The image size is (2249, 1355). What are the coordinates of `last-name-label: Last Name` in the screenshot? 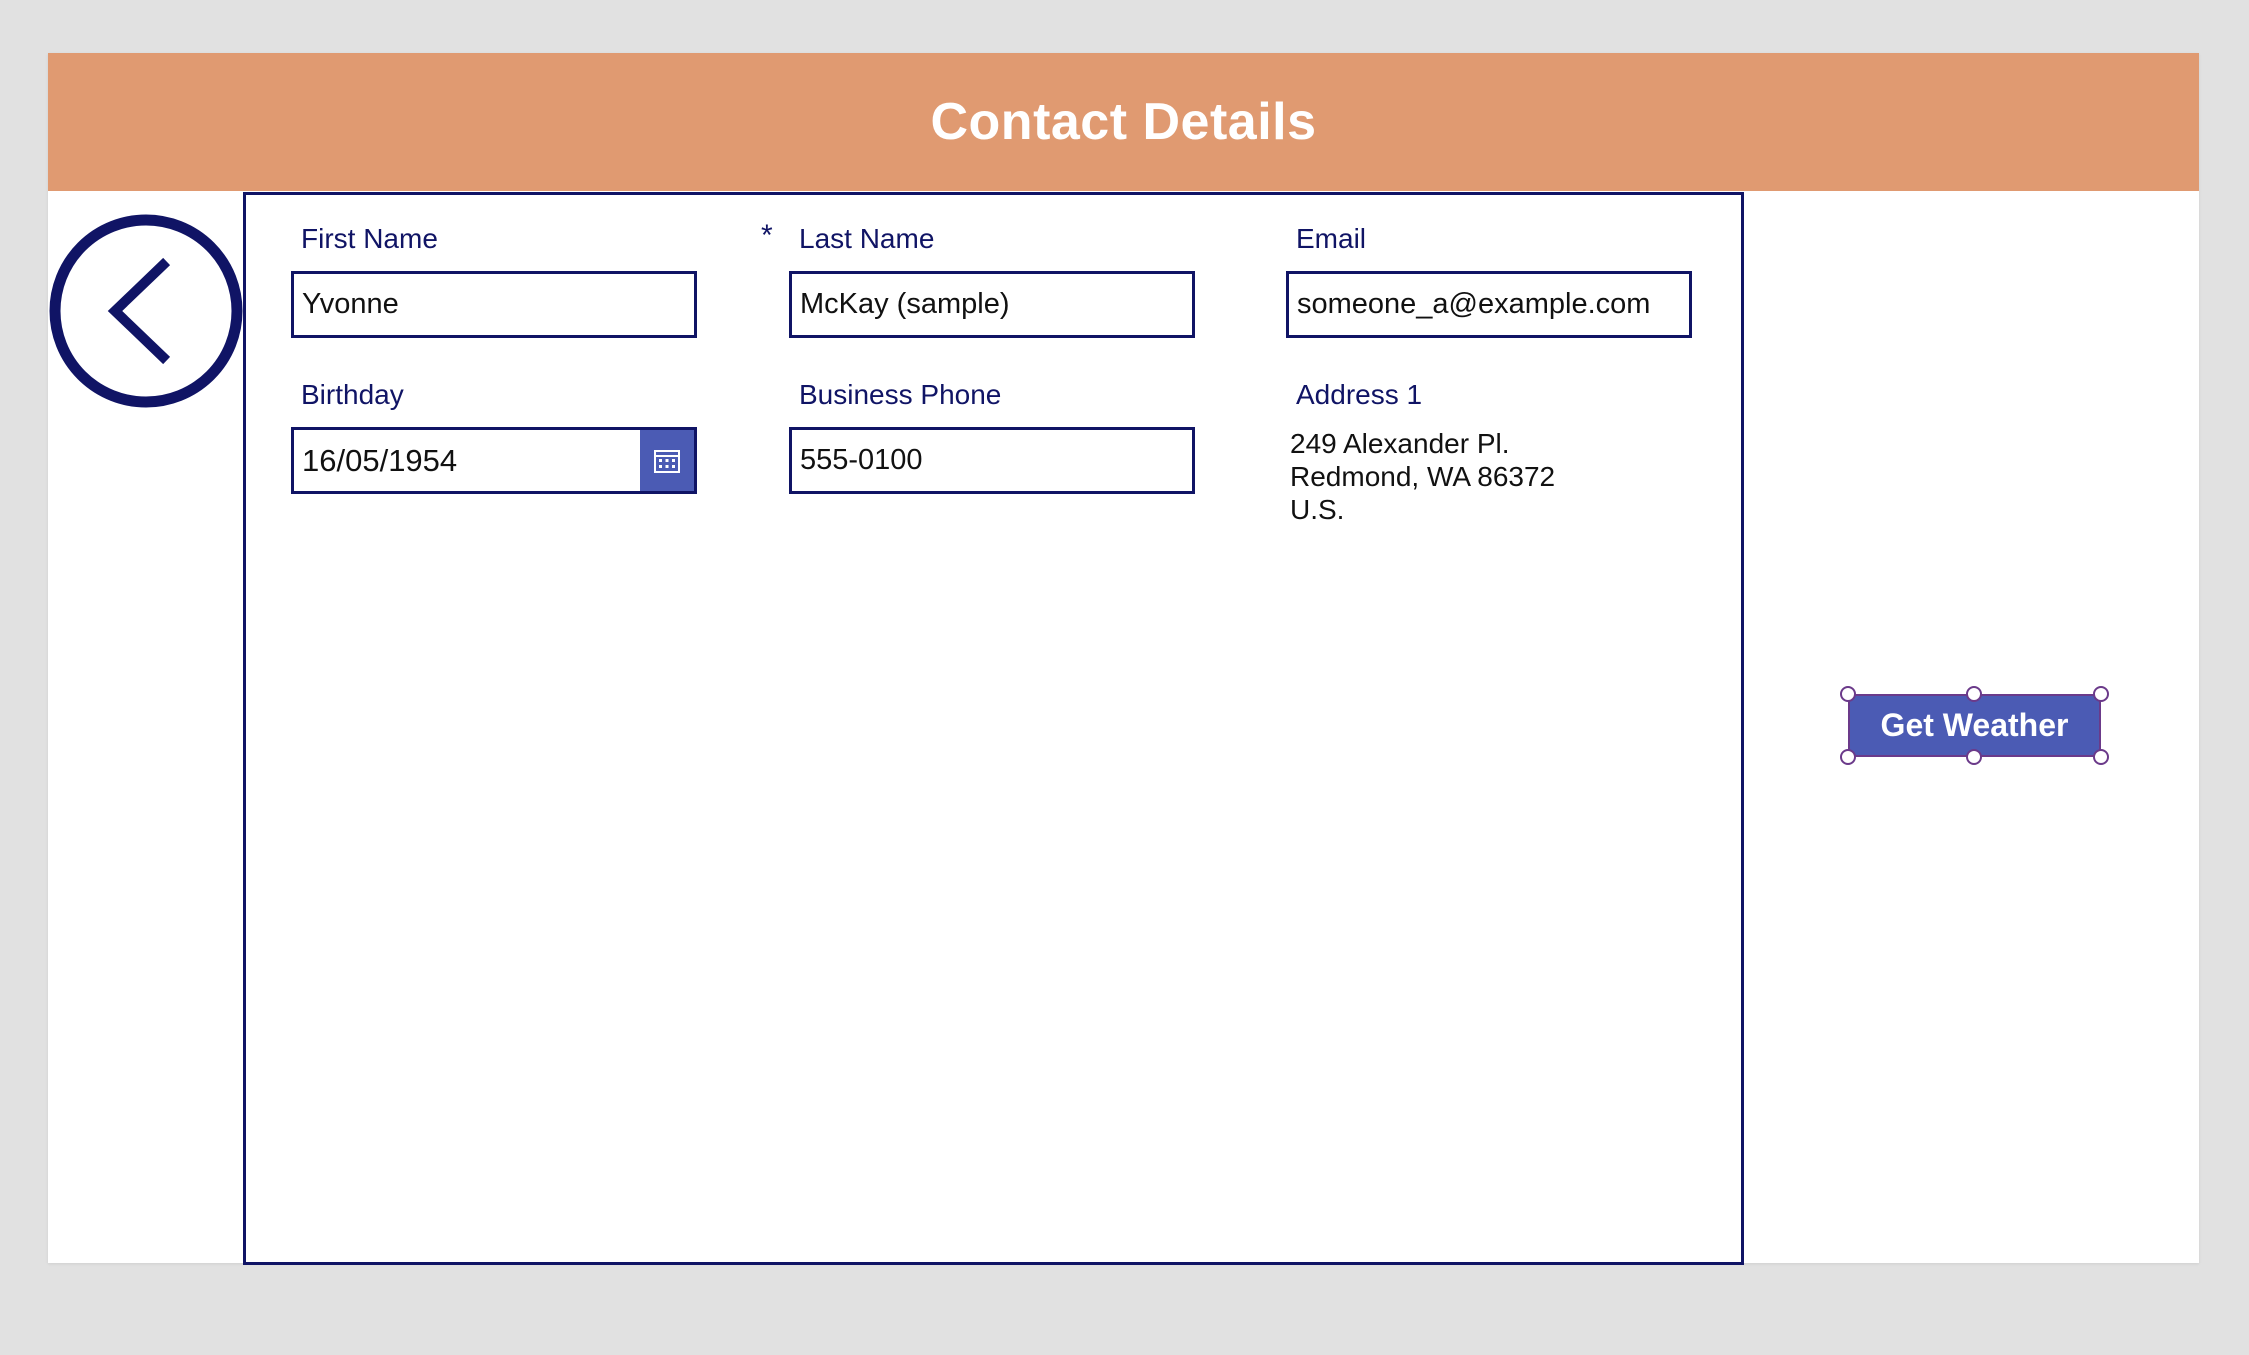 It's located at (867, 238).